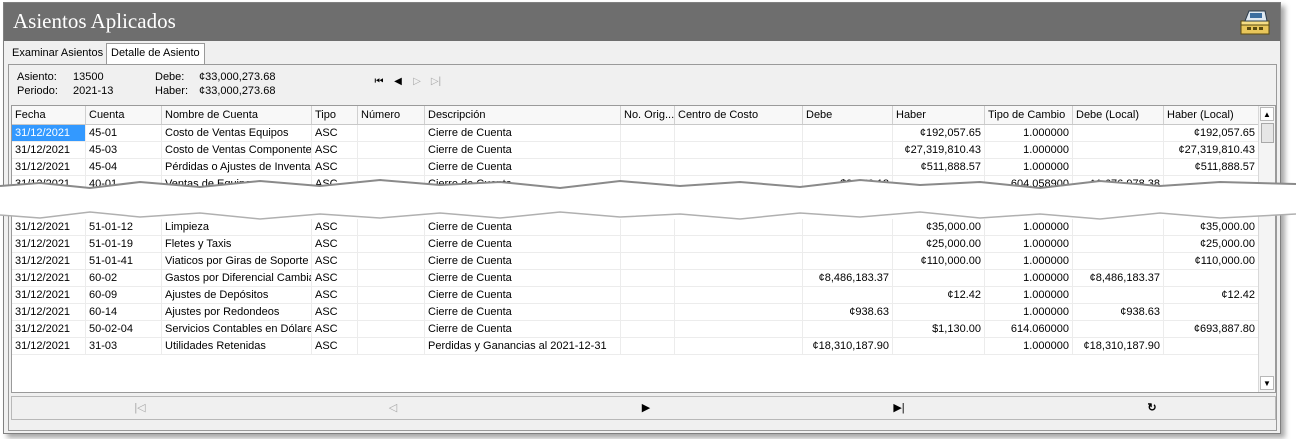 Image resolution: width=1296 pixels, height=439 pixels. What do you see at coordinates (1029, 329) in the screenshot?
I see `cell-tipo-cambio: 614.060000` at bounding box center [1029, 329].